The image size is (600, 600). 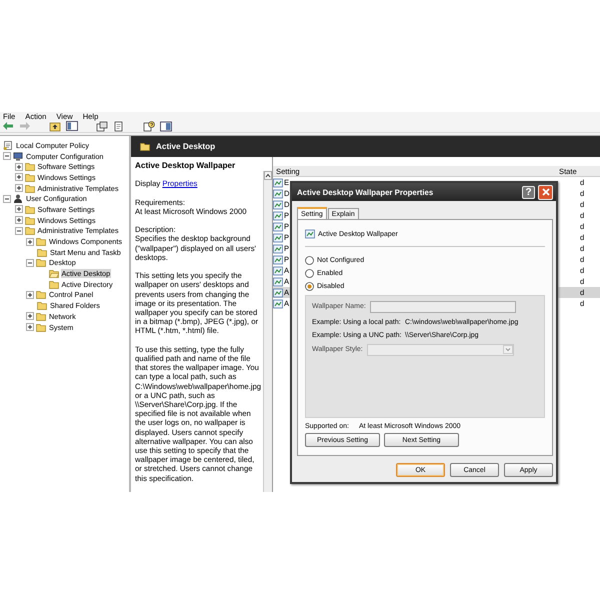 I want to click on setting-title: Active Desktop Wallpaper, so click(x=185, y=165).